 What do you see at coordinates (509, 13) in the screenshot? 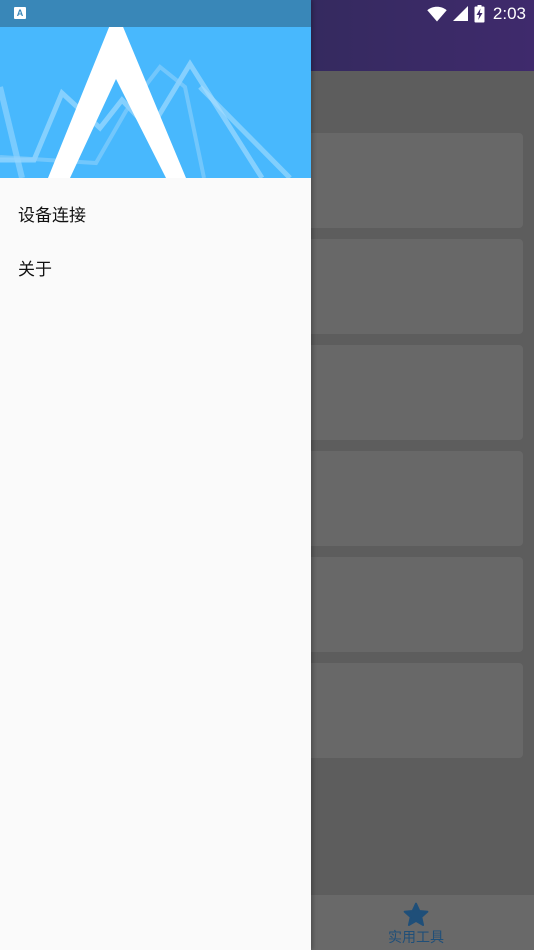
I see `status-time: 2:03` at bounding box center [509, 13].